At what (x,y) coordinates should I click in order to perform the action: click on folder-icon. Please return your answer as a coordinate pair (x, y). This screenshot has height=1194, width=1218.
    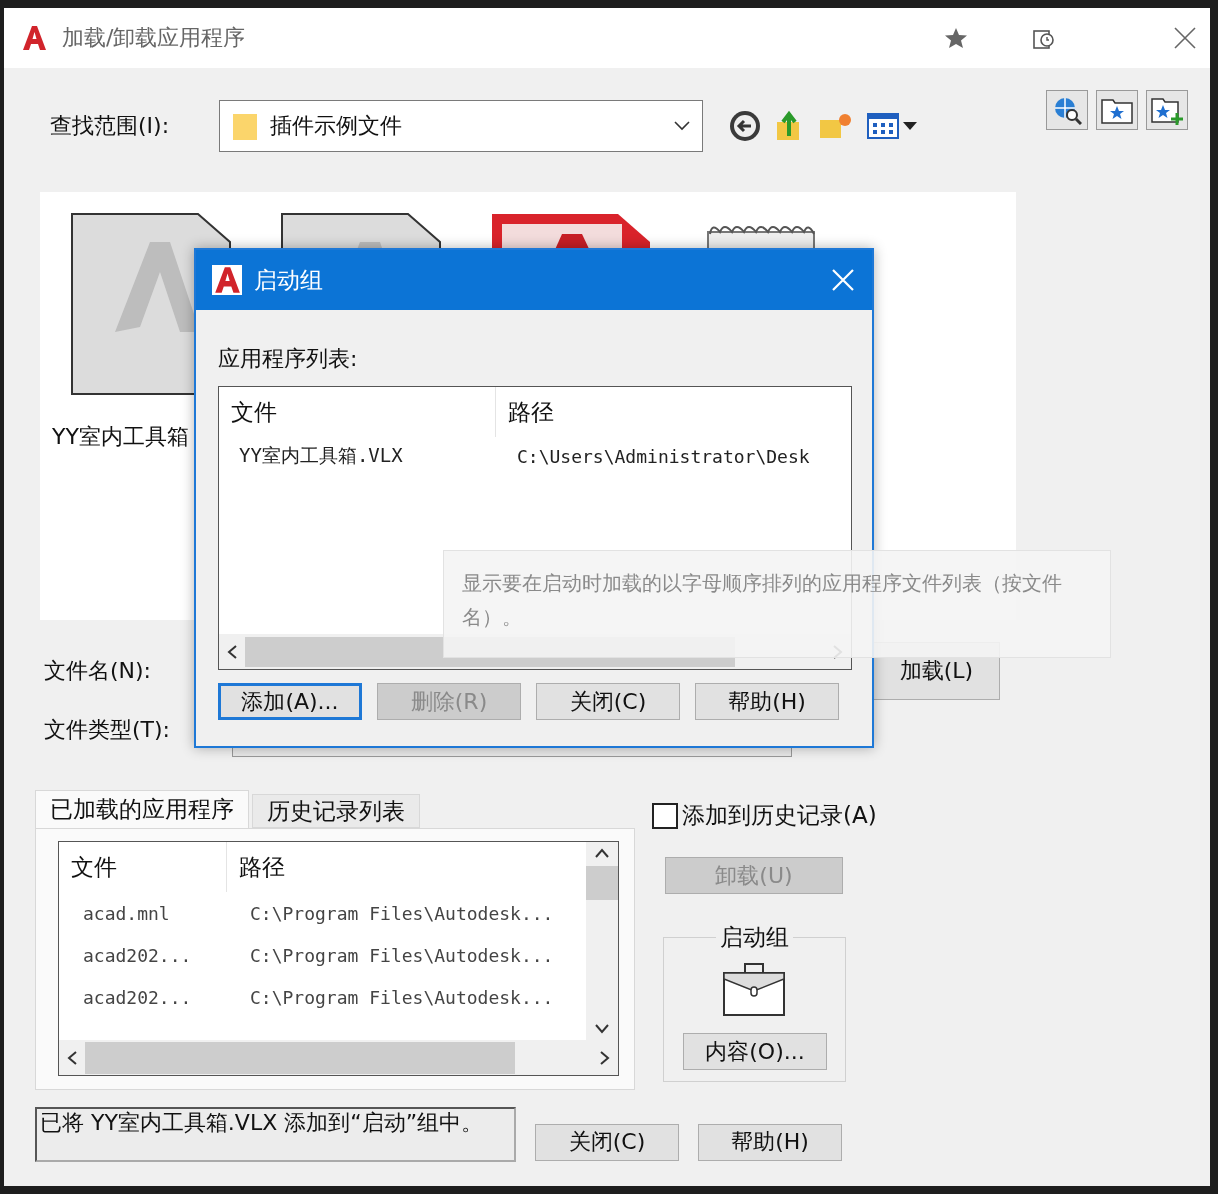
    Looking at the image, I should click on (245, 126).